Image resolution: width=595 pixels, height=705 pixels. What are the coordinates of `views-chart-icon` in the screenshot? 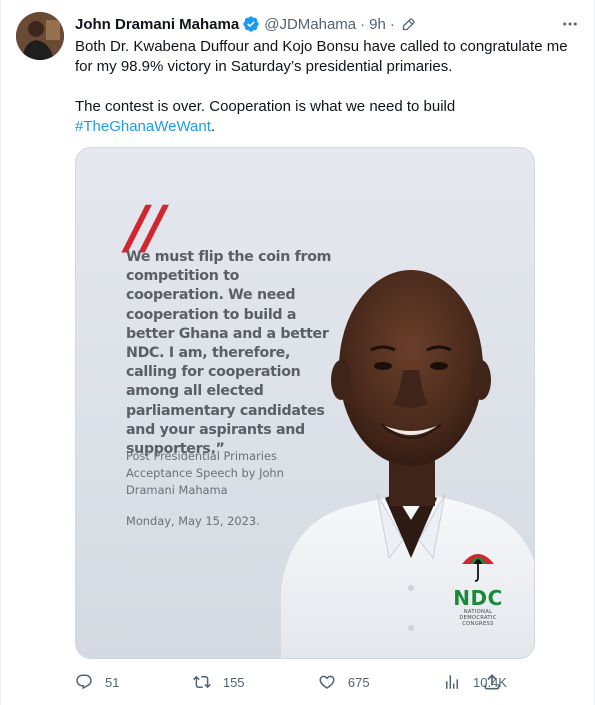 It's located at (452, 682).